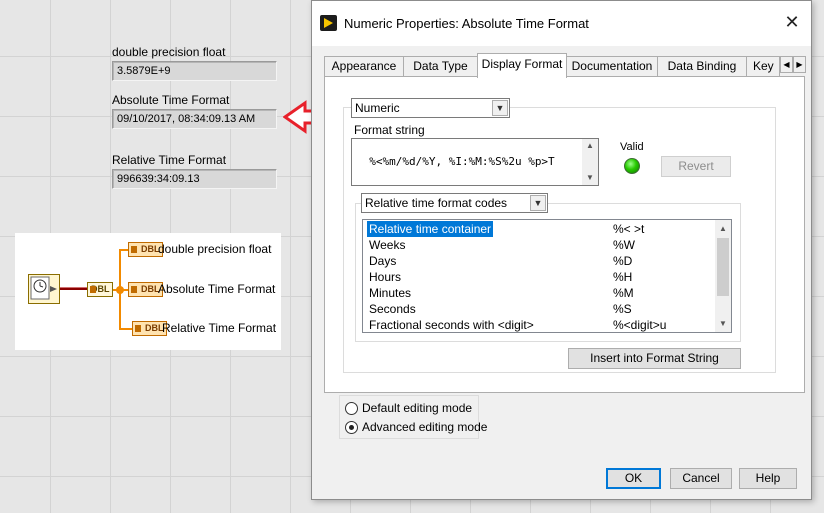 This screenshot has width=824, height=513. Describe the element at coordinates (451, 325) in the screenshot. I see `code-name: Fractional seconds with <digit>` at that location.